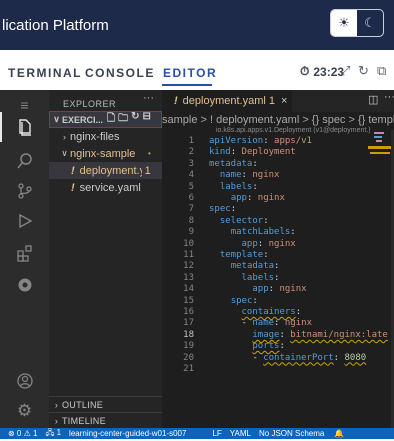 This screenshot has width=394, height=441. I want to click on code-line: matchLabels:, so click(252, 232).